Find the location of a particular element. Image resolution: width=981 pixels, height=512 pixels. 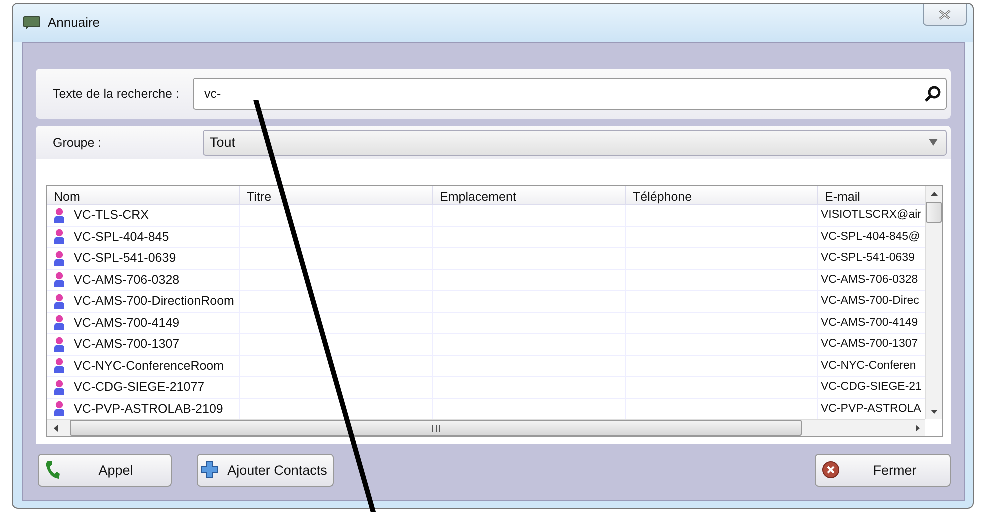

window-title: Annuaire is located at coordinates (74, 23).